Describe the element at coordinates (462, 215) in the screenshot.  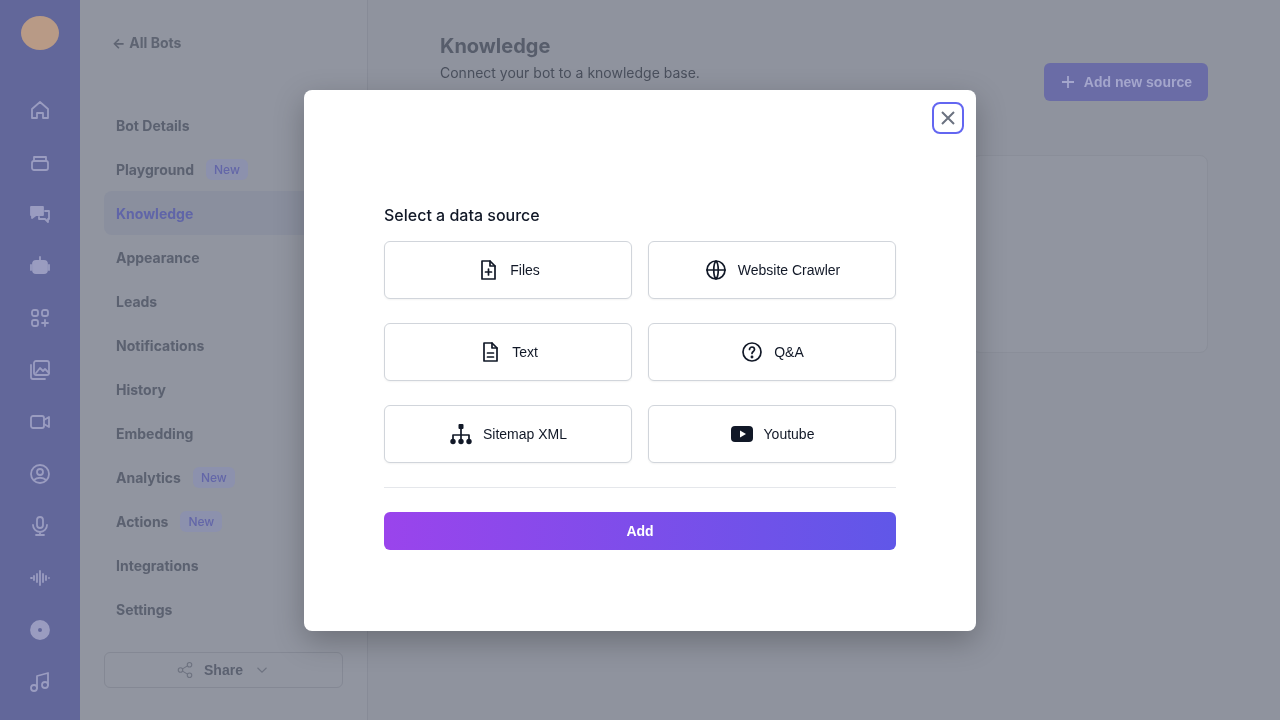
I see `modal-title: Select a data source` at that location.